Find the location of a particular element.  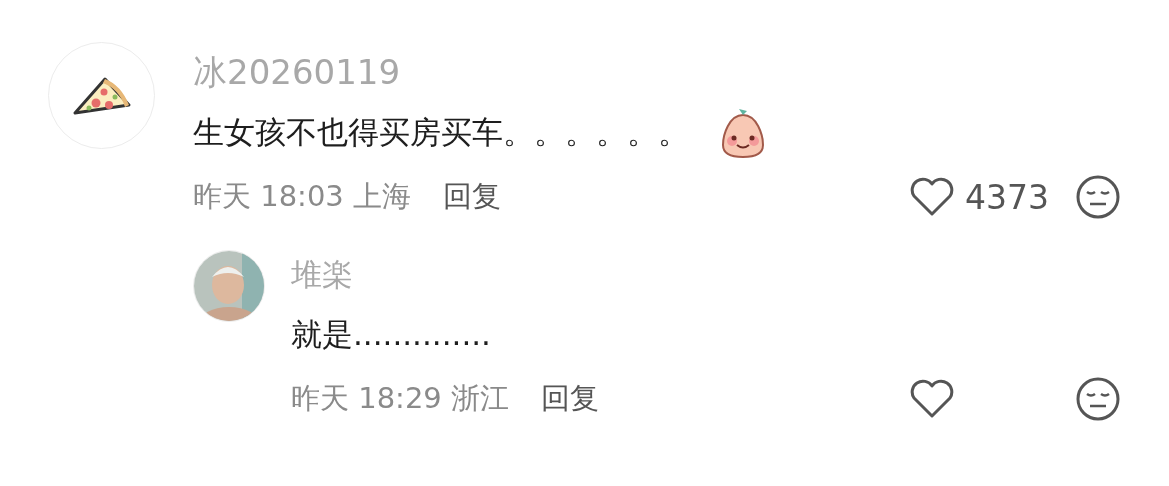

like-count: 4373 is located at coordinates (1007, 197).